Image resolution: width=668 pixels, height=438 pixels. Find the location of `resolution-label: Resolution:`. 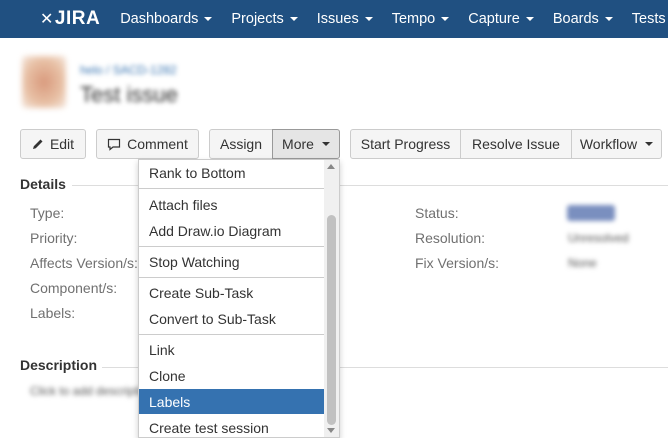

resolution-label: Resolution: is located at coordinates (450, 238).